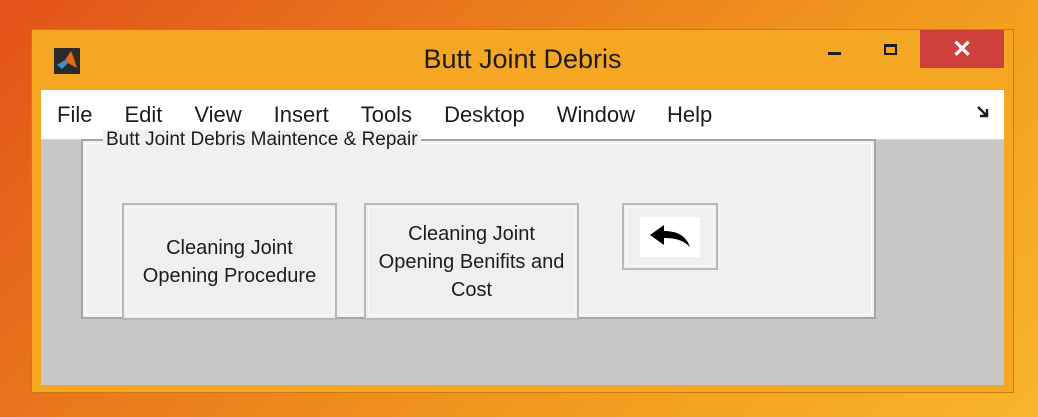 This screenshot has height=417, width=1038. Describe the element at coordinates (834, 53) in the screenshot. I see `minimize-icon` at that location.